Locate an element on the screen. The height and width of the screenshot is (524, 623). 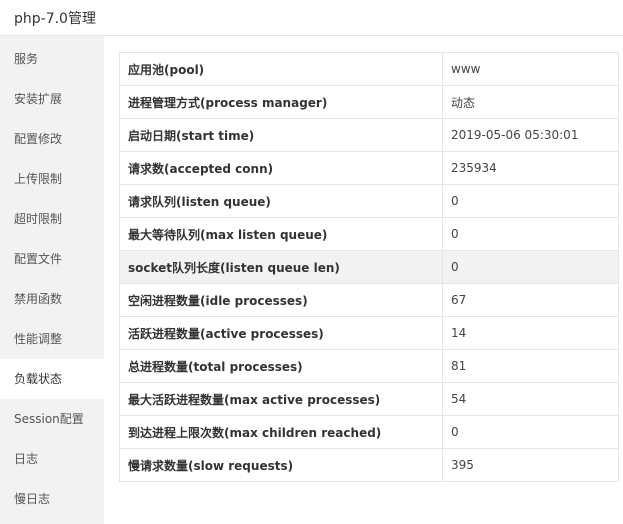
window-titlebar: php-7.0管理 is located at coordinates (311, 18).